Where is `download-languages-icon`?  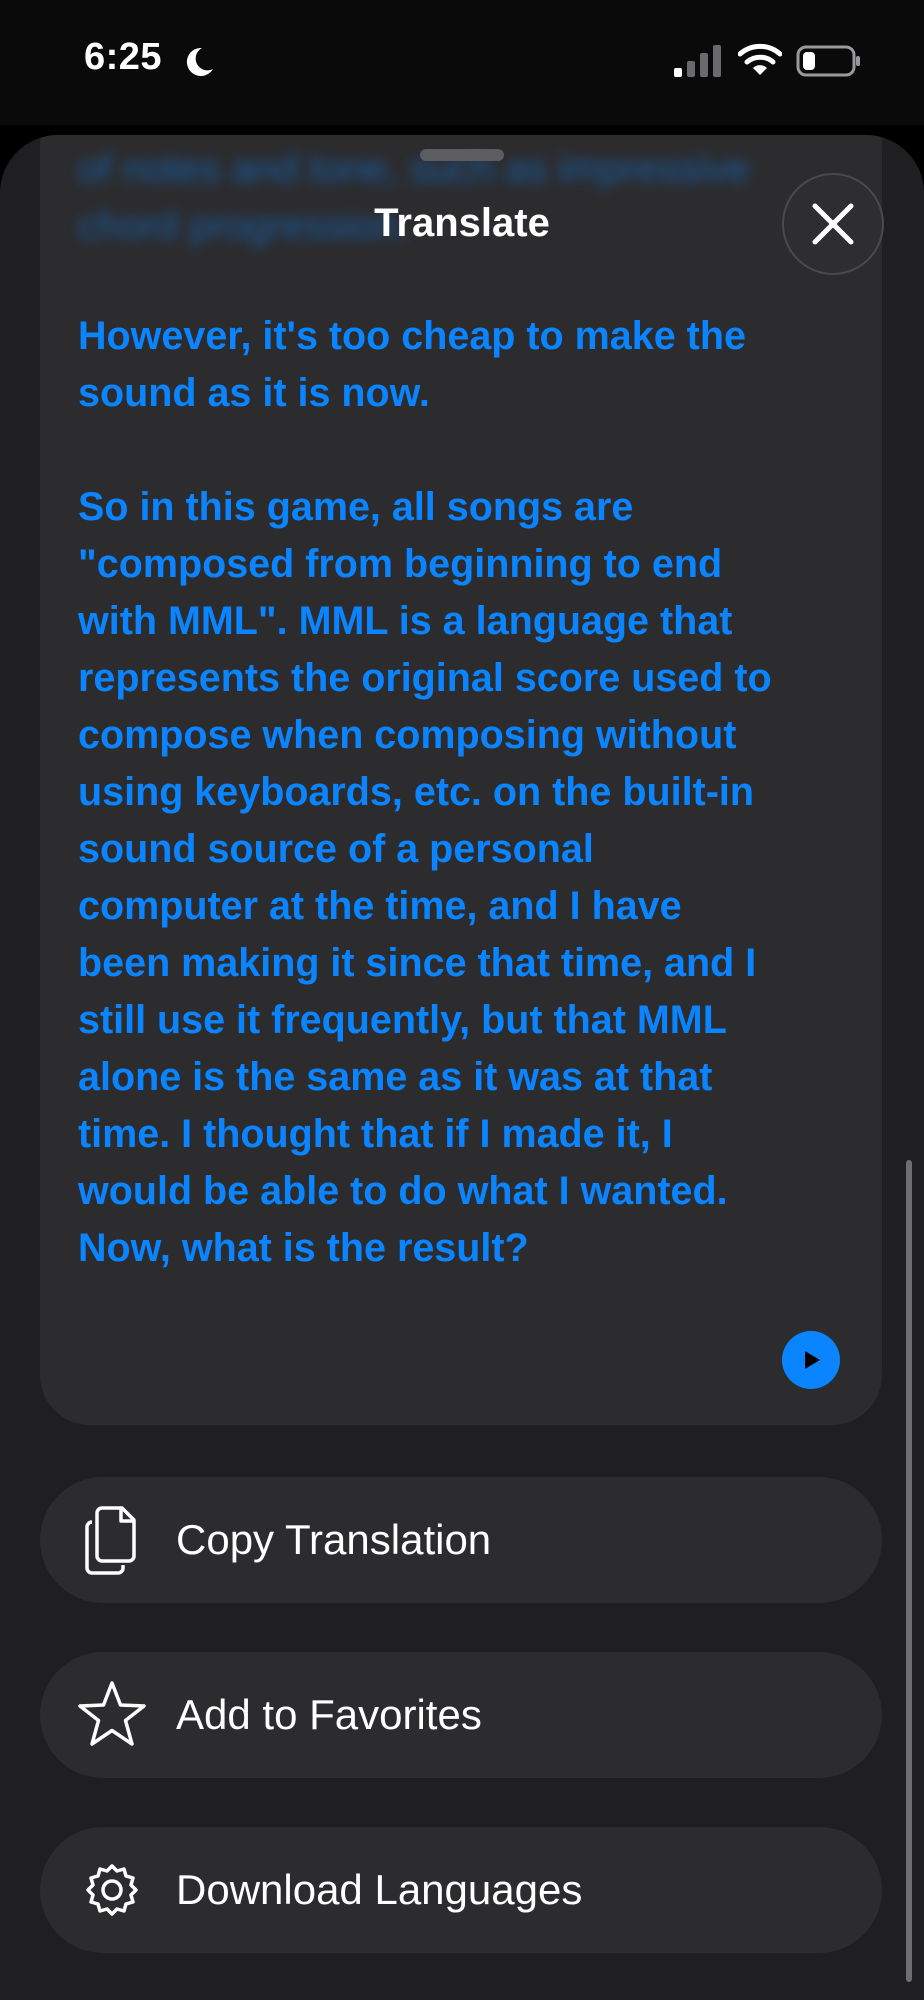 download-languages-icon is located at coordinates (112, 1890).